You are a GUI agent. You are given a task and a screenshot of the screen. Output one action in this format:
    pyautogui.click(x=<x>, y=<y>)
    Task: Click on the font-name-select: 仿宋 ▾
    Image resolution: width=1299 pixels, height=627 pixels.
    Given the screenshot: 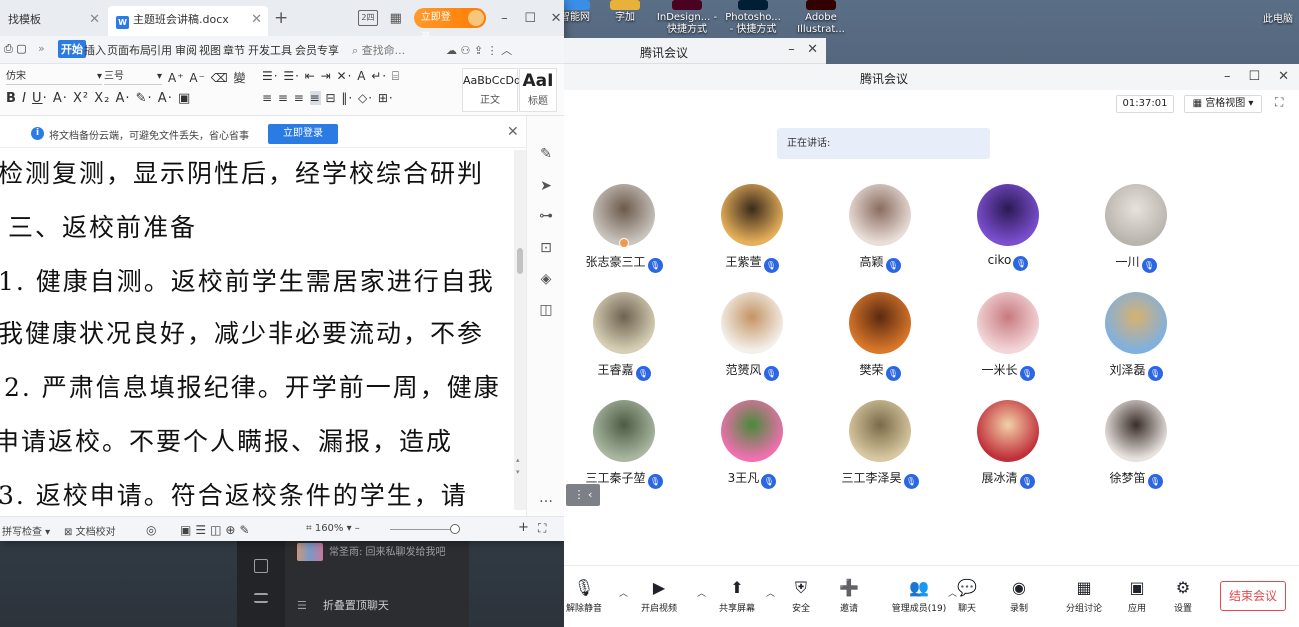 What is the action you would take?
    pyautogui.click(x=54, y=77)
    